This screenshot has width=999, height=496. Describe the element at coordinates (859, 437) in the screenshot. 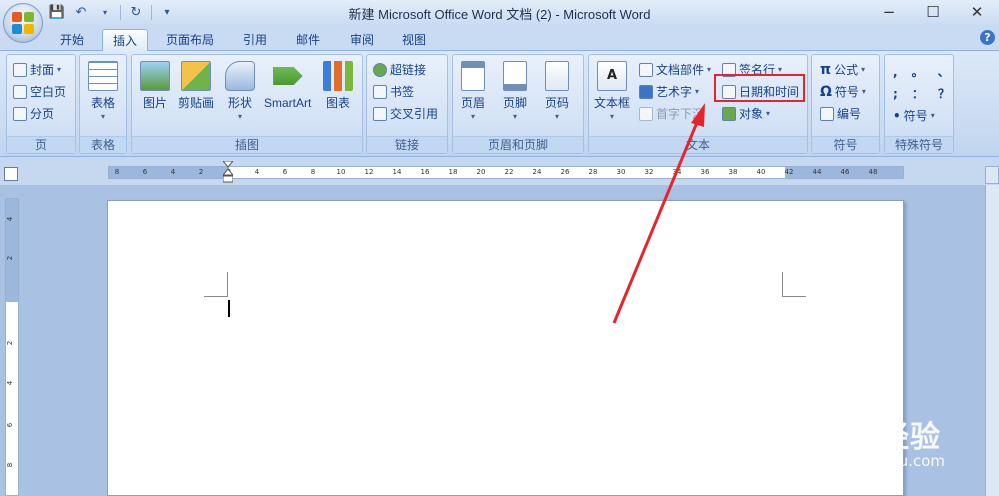

I see `baidu-watermark-logo: Baidu经验` at that location.